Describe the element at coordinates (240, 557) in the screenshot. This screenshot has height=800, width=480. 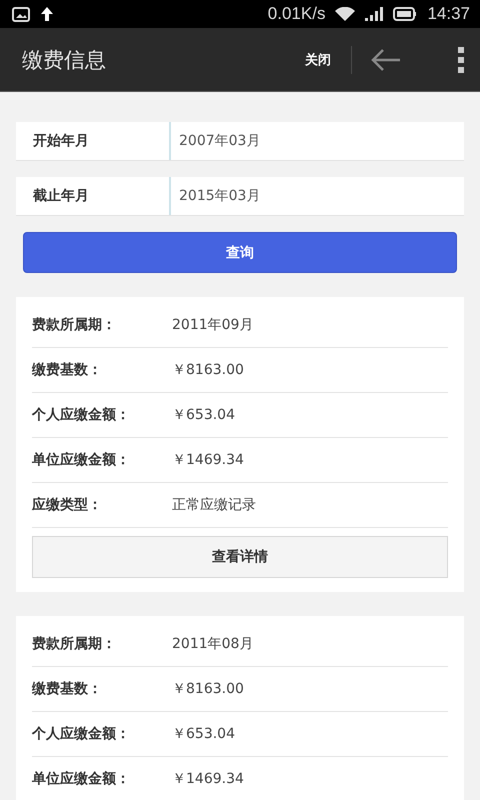
I see `view-details-button: 查看详情` at that location.